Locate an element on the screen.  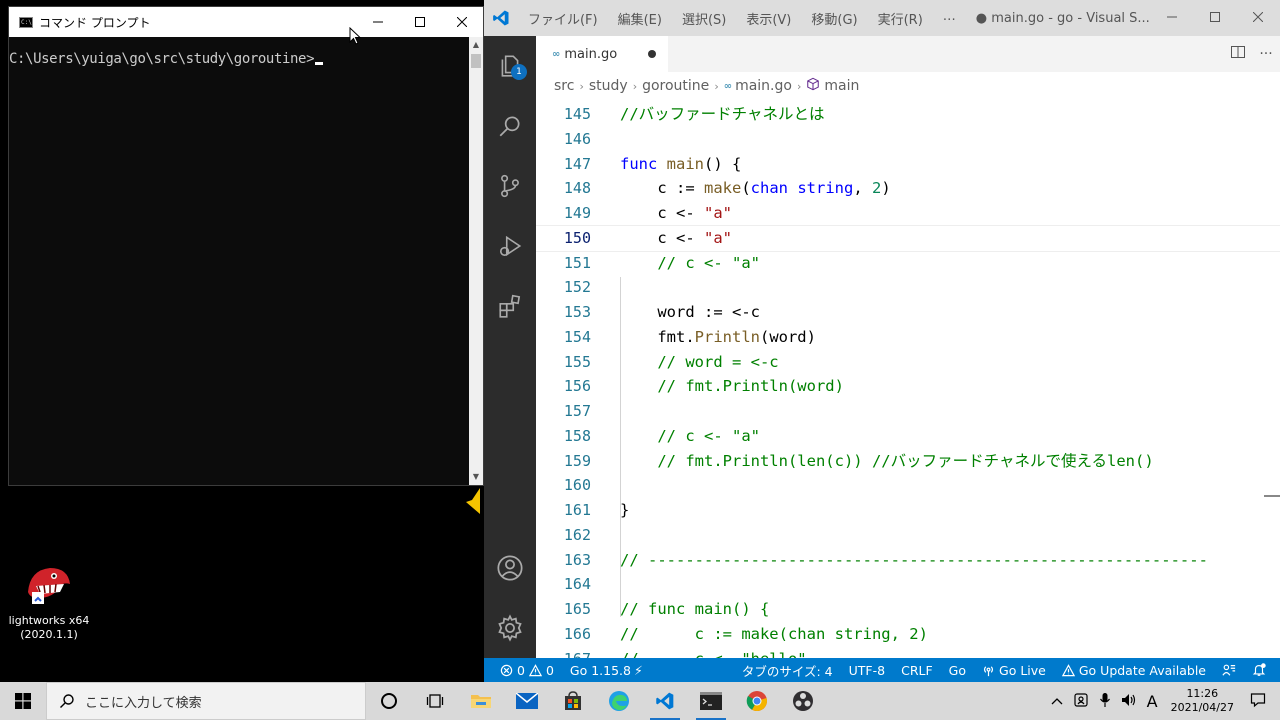
accounts-icon is located at coordinates (510, 568).